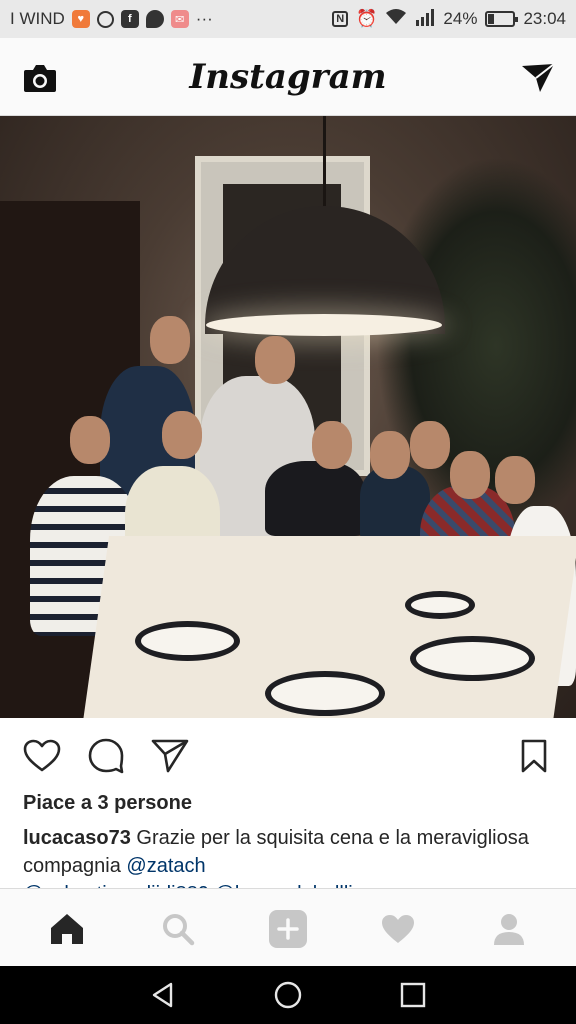  What do you see at coordinates (37, 18) in the screenshot?
I see `carrier-label: I WIND` at bounding box center [37, 18].